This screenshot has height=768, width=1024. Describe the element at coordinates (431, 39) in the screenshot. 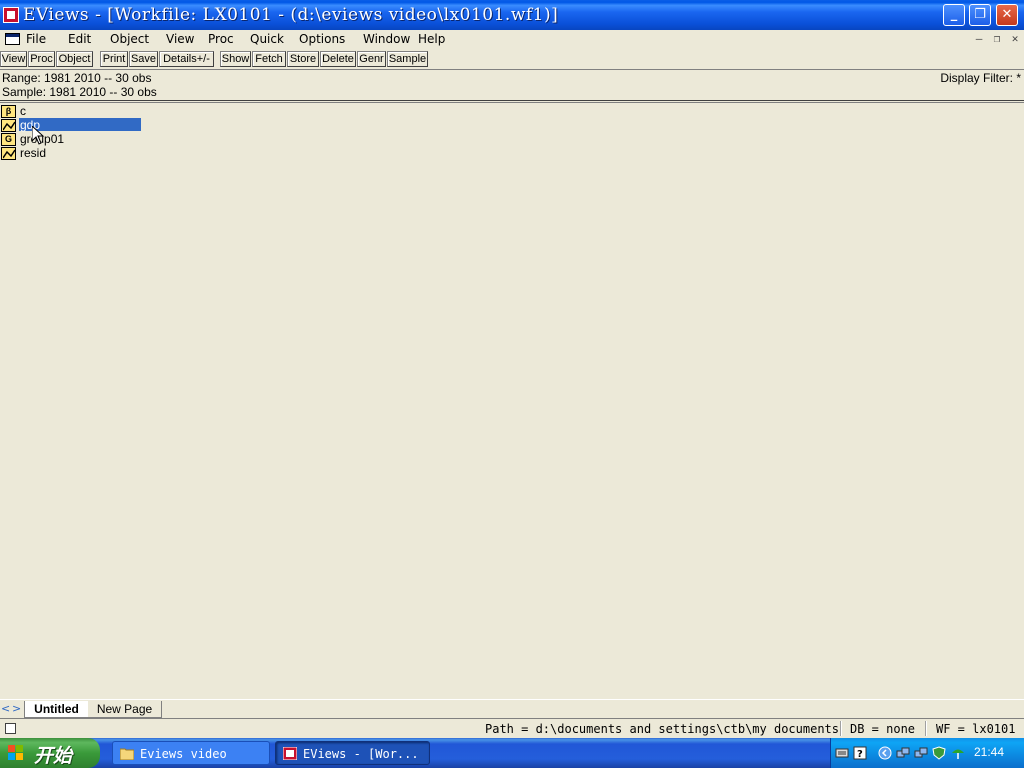

I see `menu-help: Help` at that location.